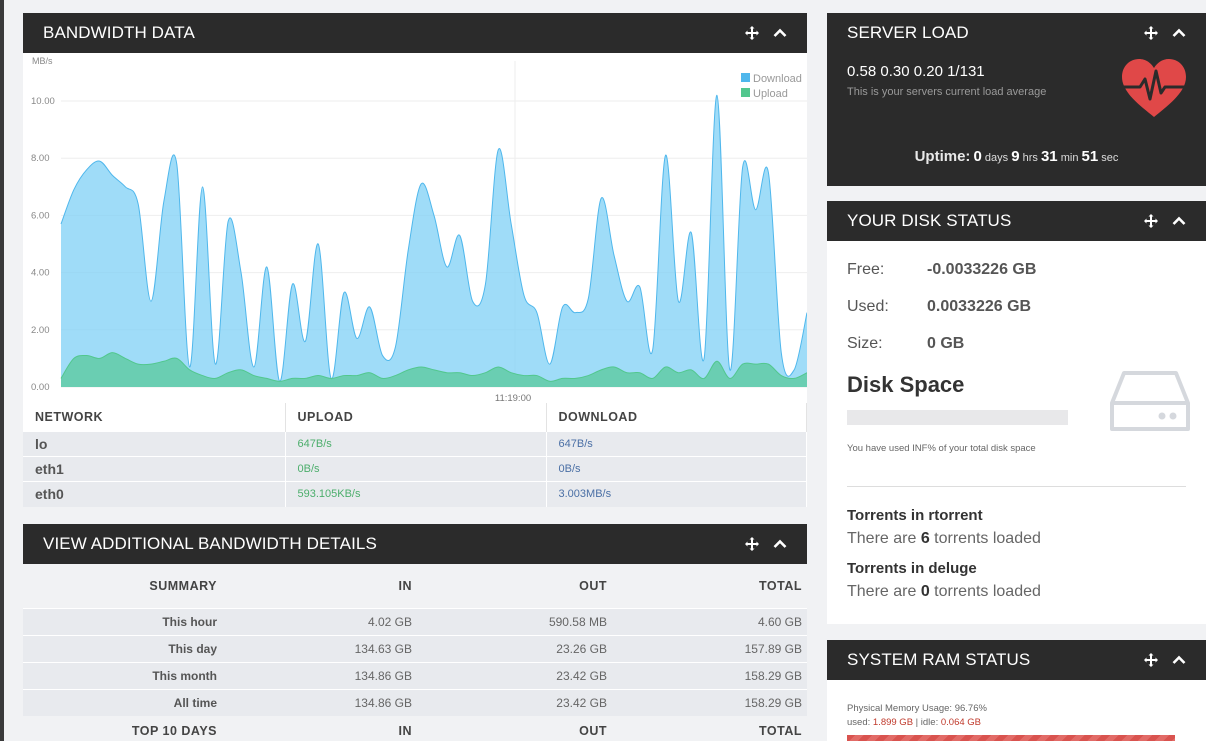 The height and width of the screenshot is (741, 1206). What do you see at coordinates (43, 101) in the screenshot?
I see `y-tick-label: 10.00` at bounding box center [43, 101].